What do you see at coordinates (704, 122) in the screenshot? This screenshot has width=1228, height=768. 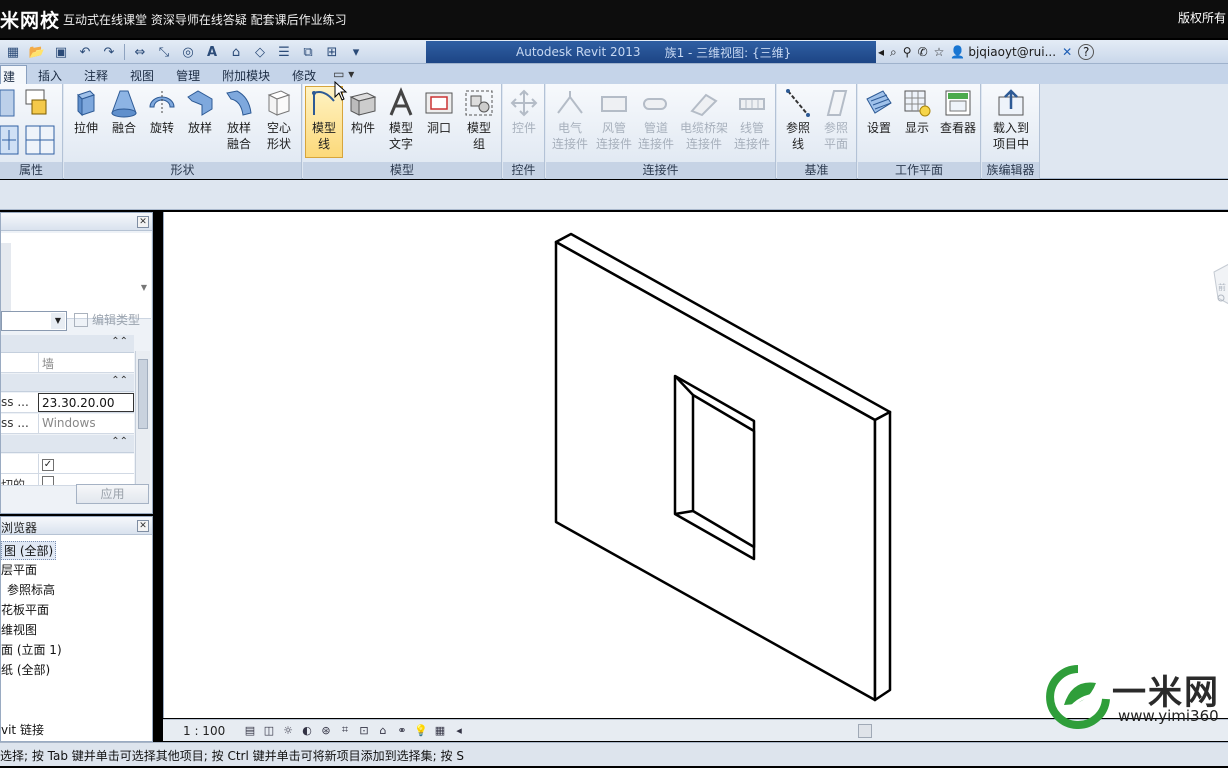 I see `cable-tray-connector-button: 电缆桥架 连接件` at bounding box center [704, 122].